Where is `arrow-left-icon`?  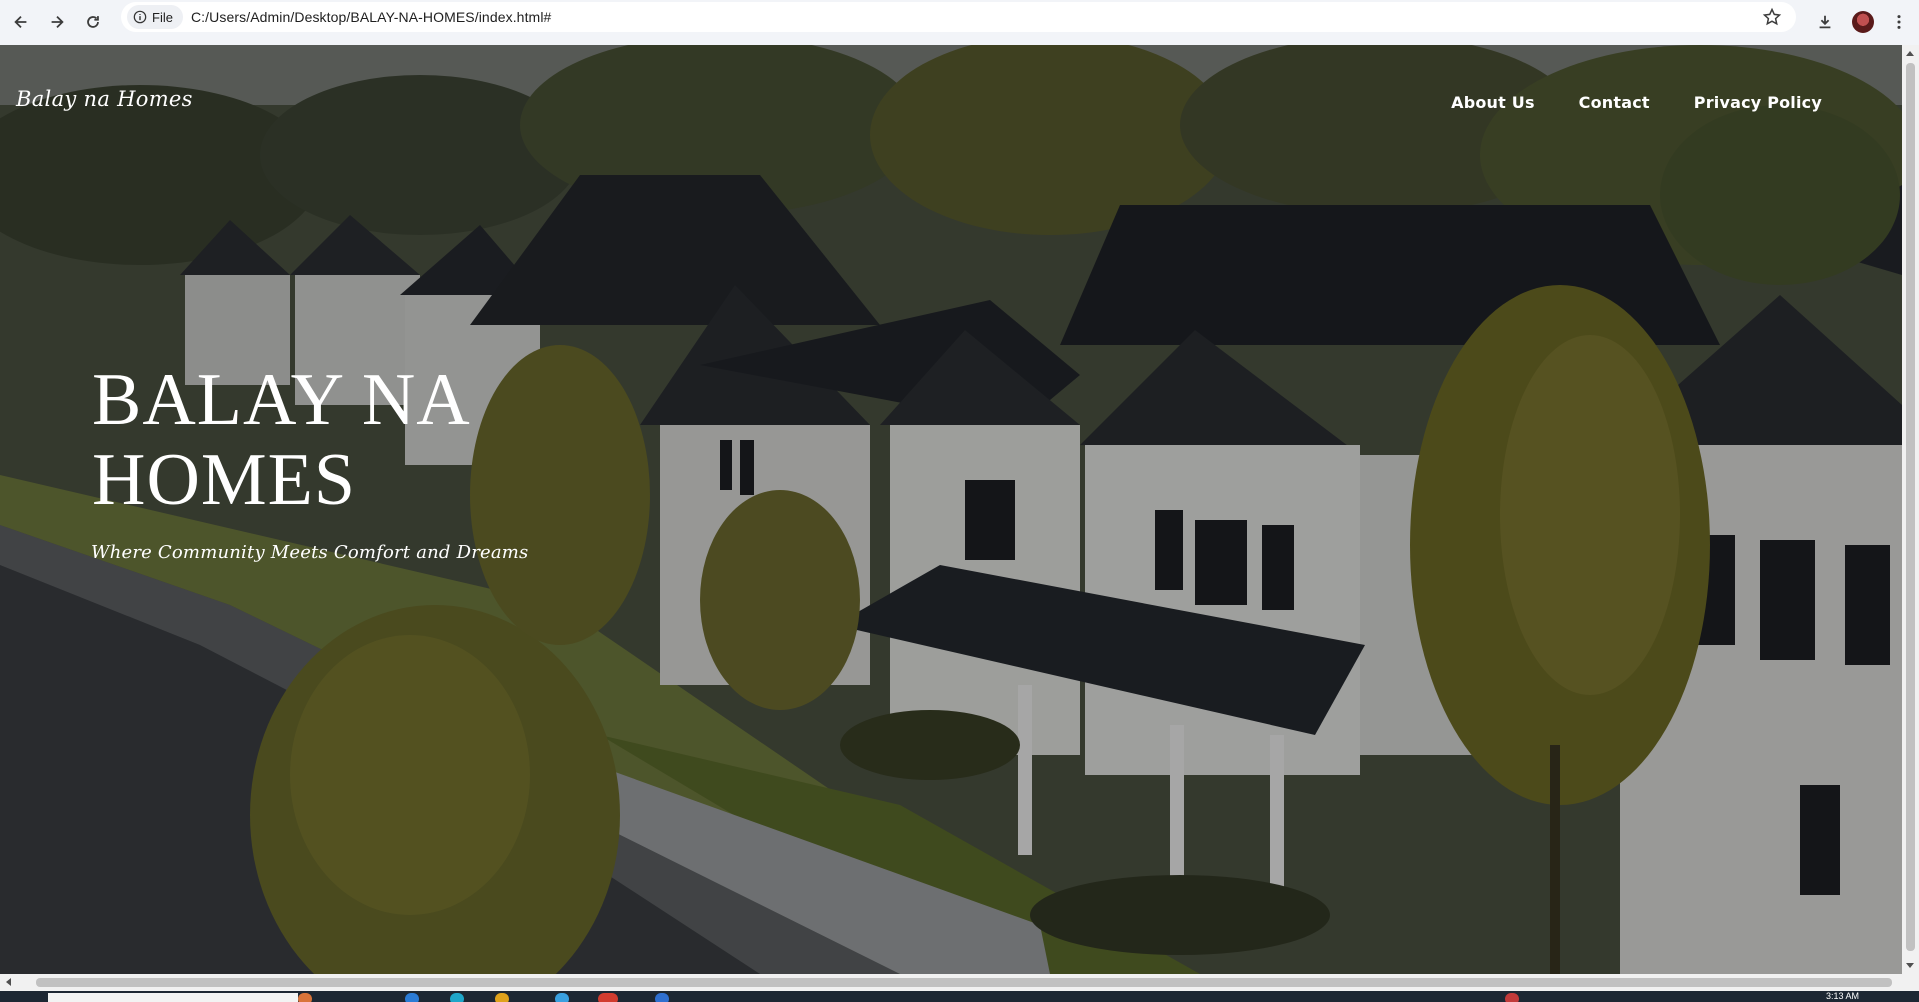 arrow-left-icon is located at coordinates (20, 22).